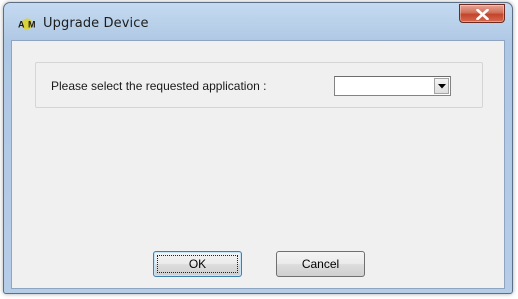  I want to click on app-logo-icon: A M, so click(27, 23).